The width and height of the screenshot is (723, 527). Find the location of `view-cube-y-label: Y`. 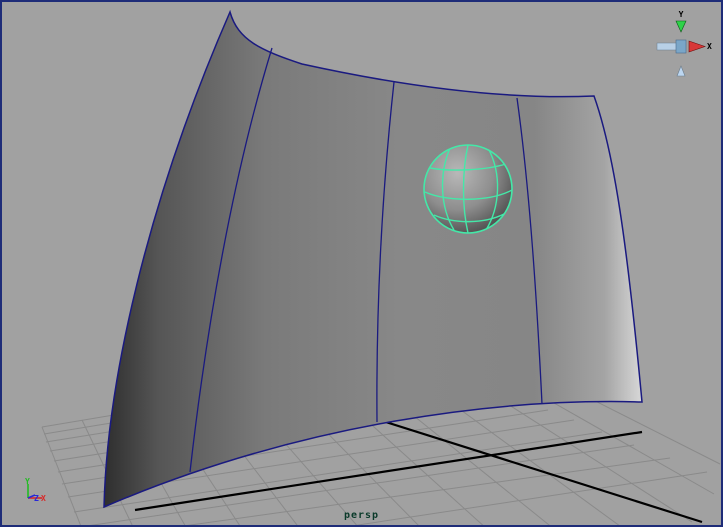

view-cube-y-label: Y is located at coordinates (681, 14).